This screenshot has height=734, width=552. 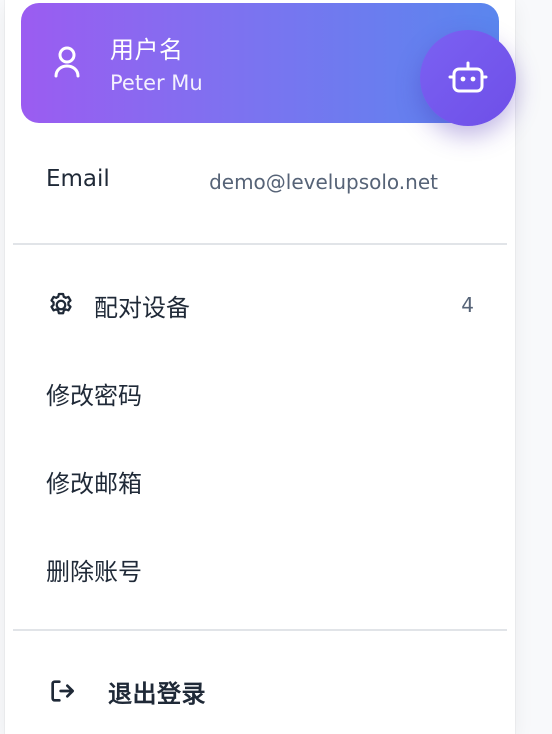 I want to click on change-email-label: 修改邮箱, so click(x=94, y=483).